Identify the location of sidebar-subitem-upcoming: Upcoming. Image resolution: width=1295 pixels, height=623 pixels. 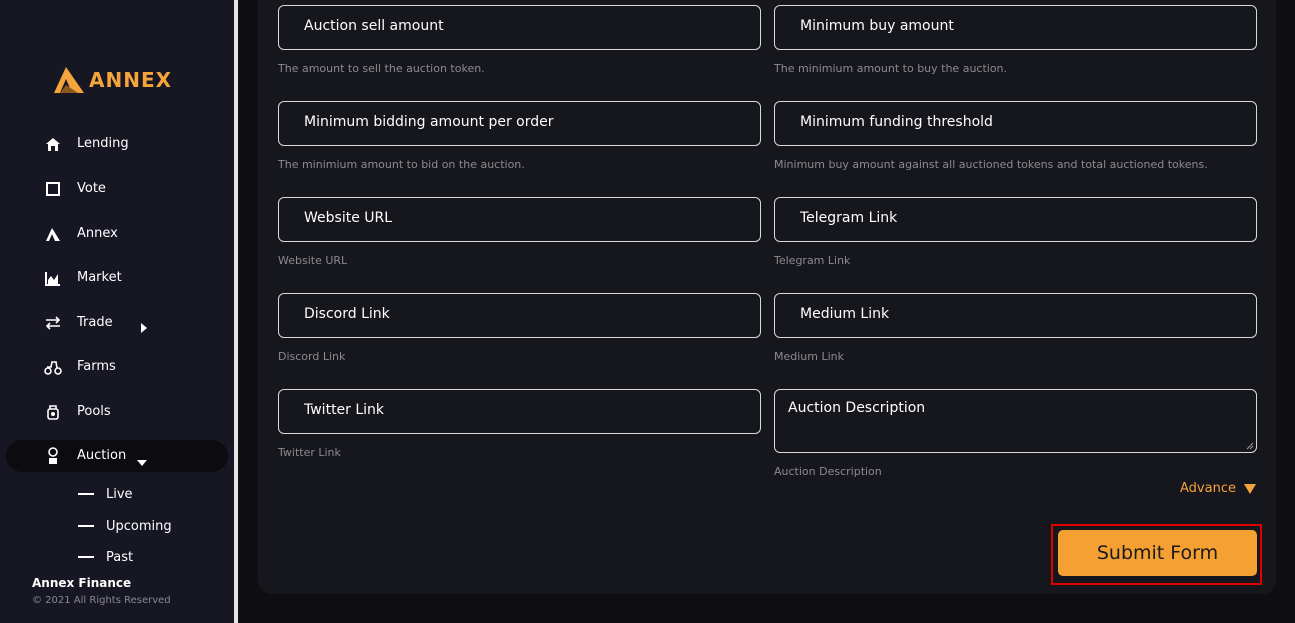
(125, 526).